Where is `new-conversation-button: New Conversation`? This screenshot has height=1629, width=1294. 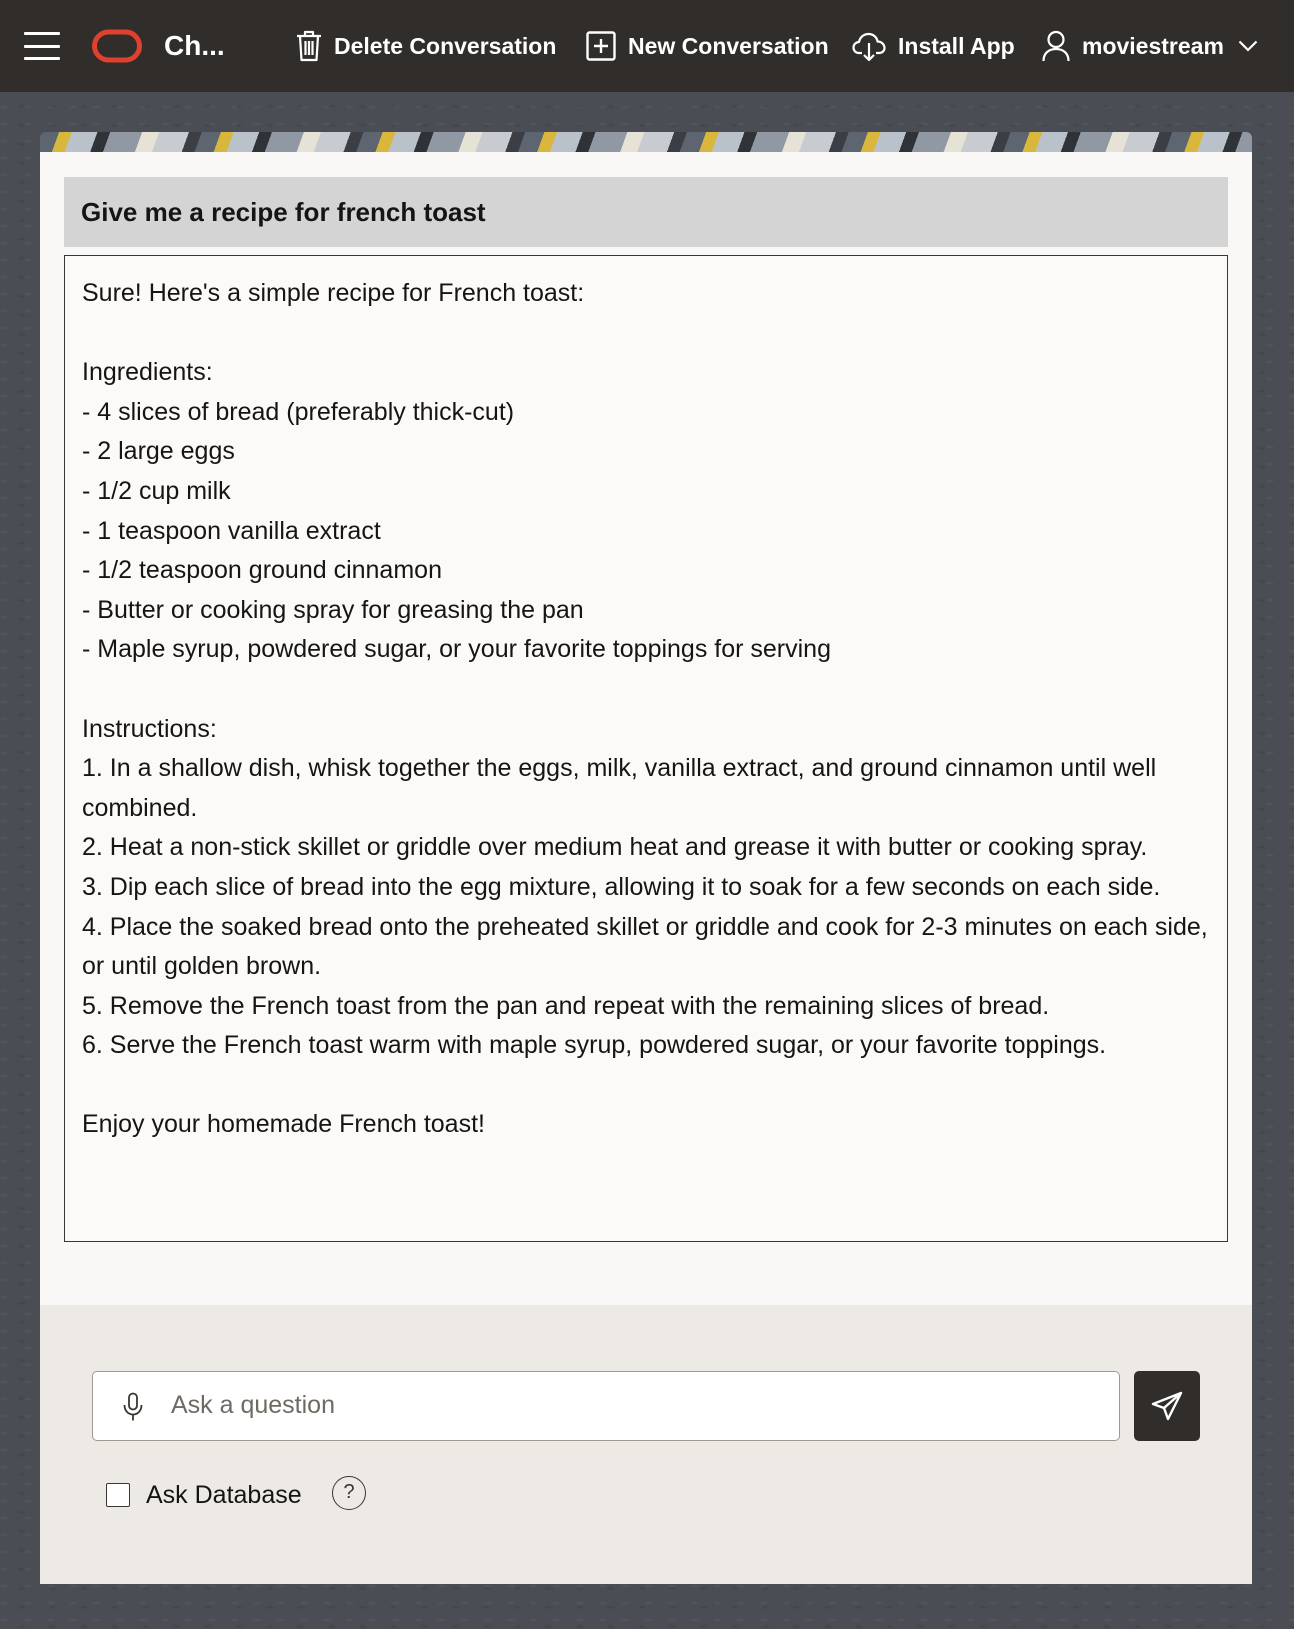 new-conversation-button: New Conversation is located at coordinates (707, 46).